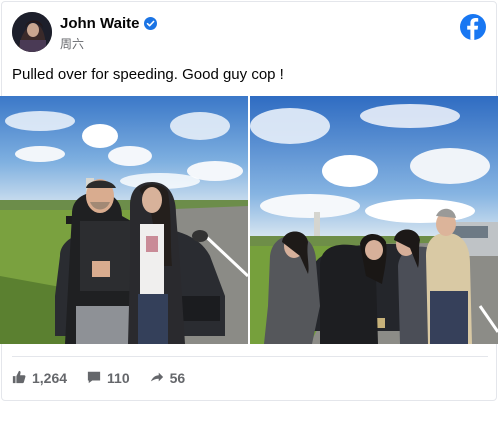 The image size is (500, 424). Describe the element at coordinates (250, 34) in the screenshot. I see `post-header: John Waite 周六` at that location.